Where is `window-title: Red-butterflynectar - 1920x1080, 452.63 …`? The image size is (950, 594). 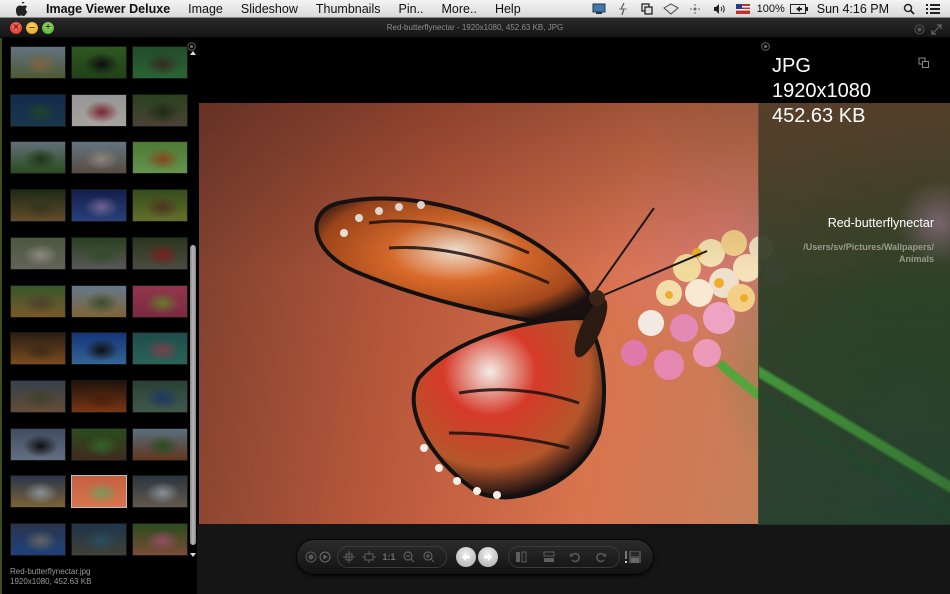 window-title: Red-butterflynectar - 1920x1080, 452.63 … is located at coordinates (475, 27).